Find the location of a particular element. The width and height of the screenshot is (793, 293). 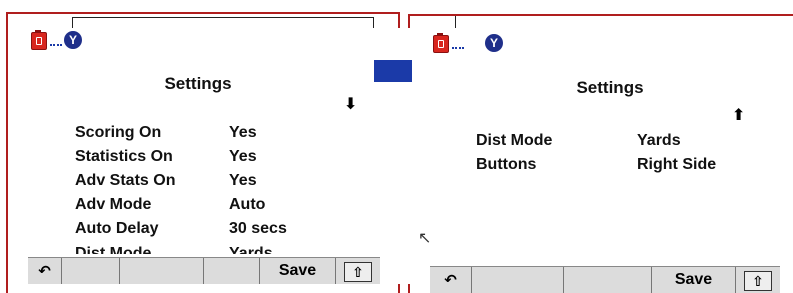

setting-label: Scoring On is located at coordinates (118, 132).